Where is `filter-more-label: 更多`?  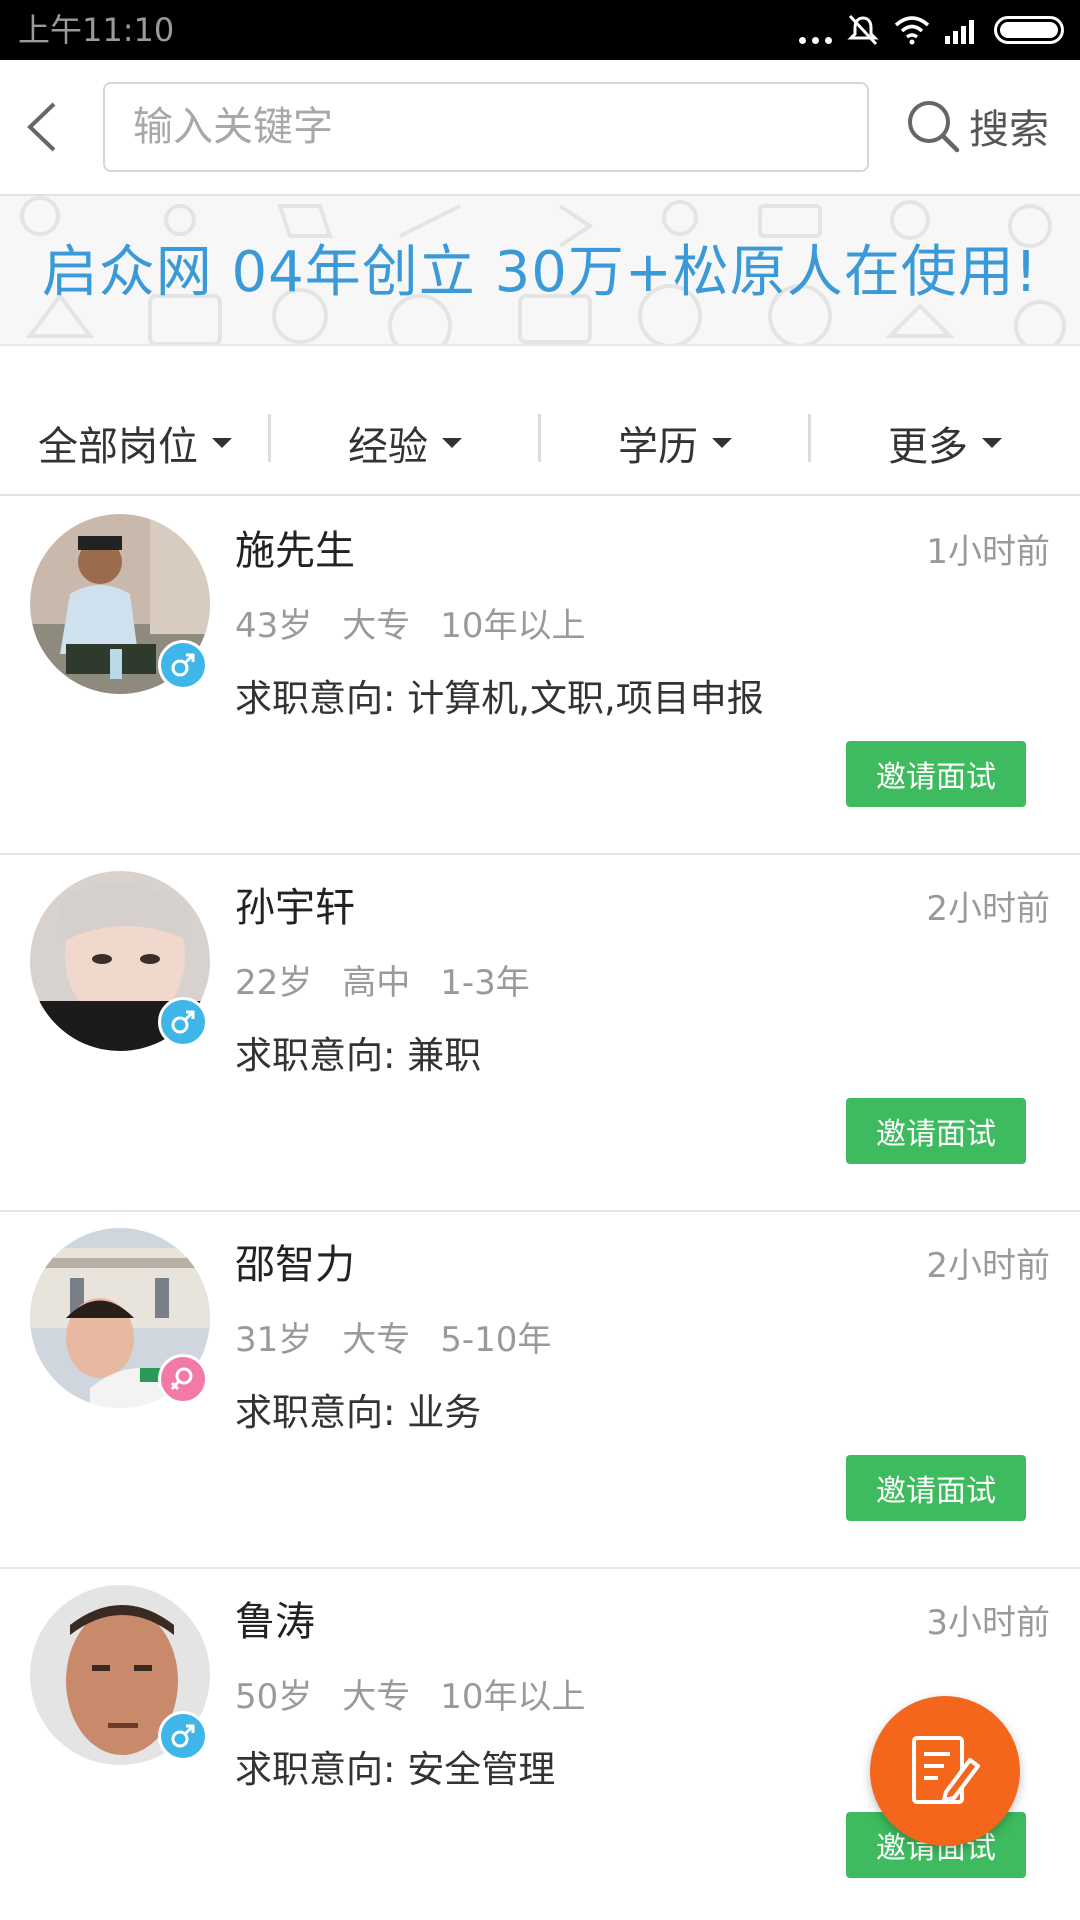 filter-more-label: 更多 is located at coordinates (928, 447).